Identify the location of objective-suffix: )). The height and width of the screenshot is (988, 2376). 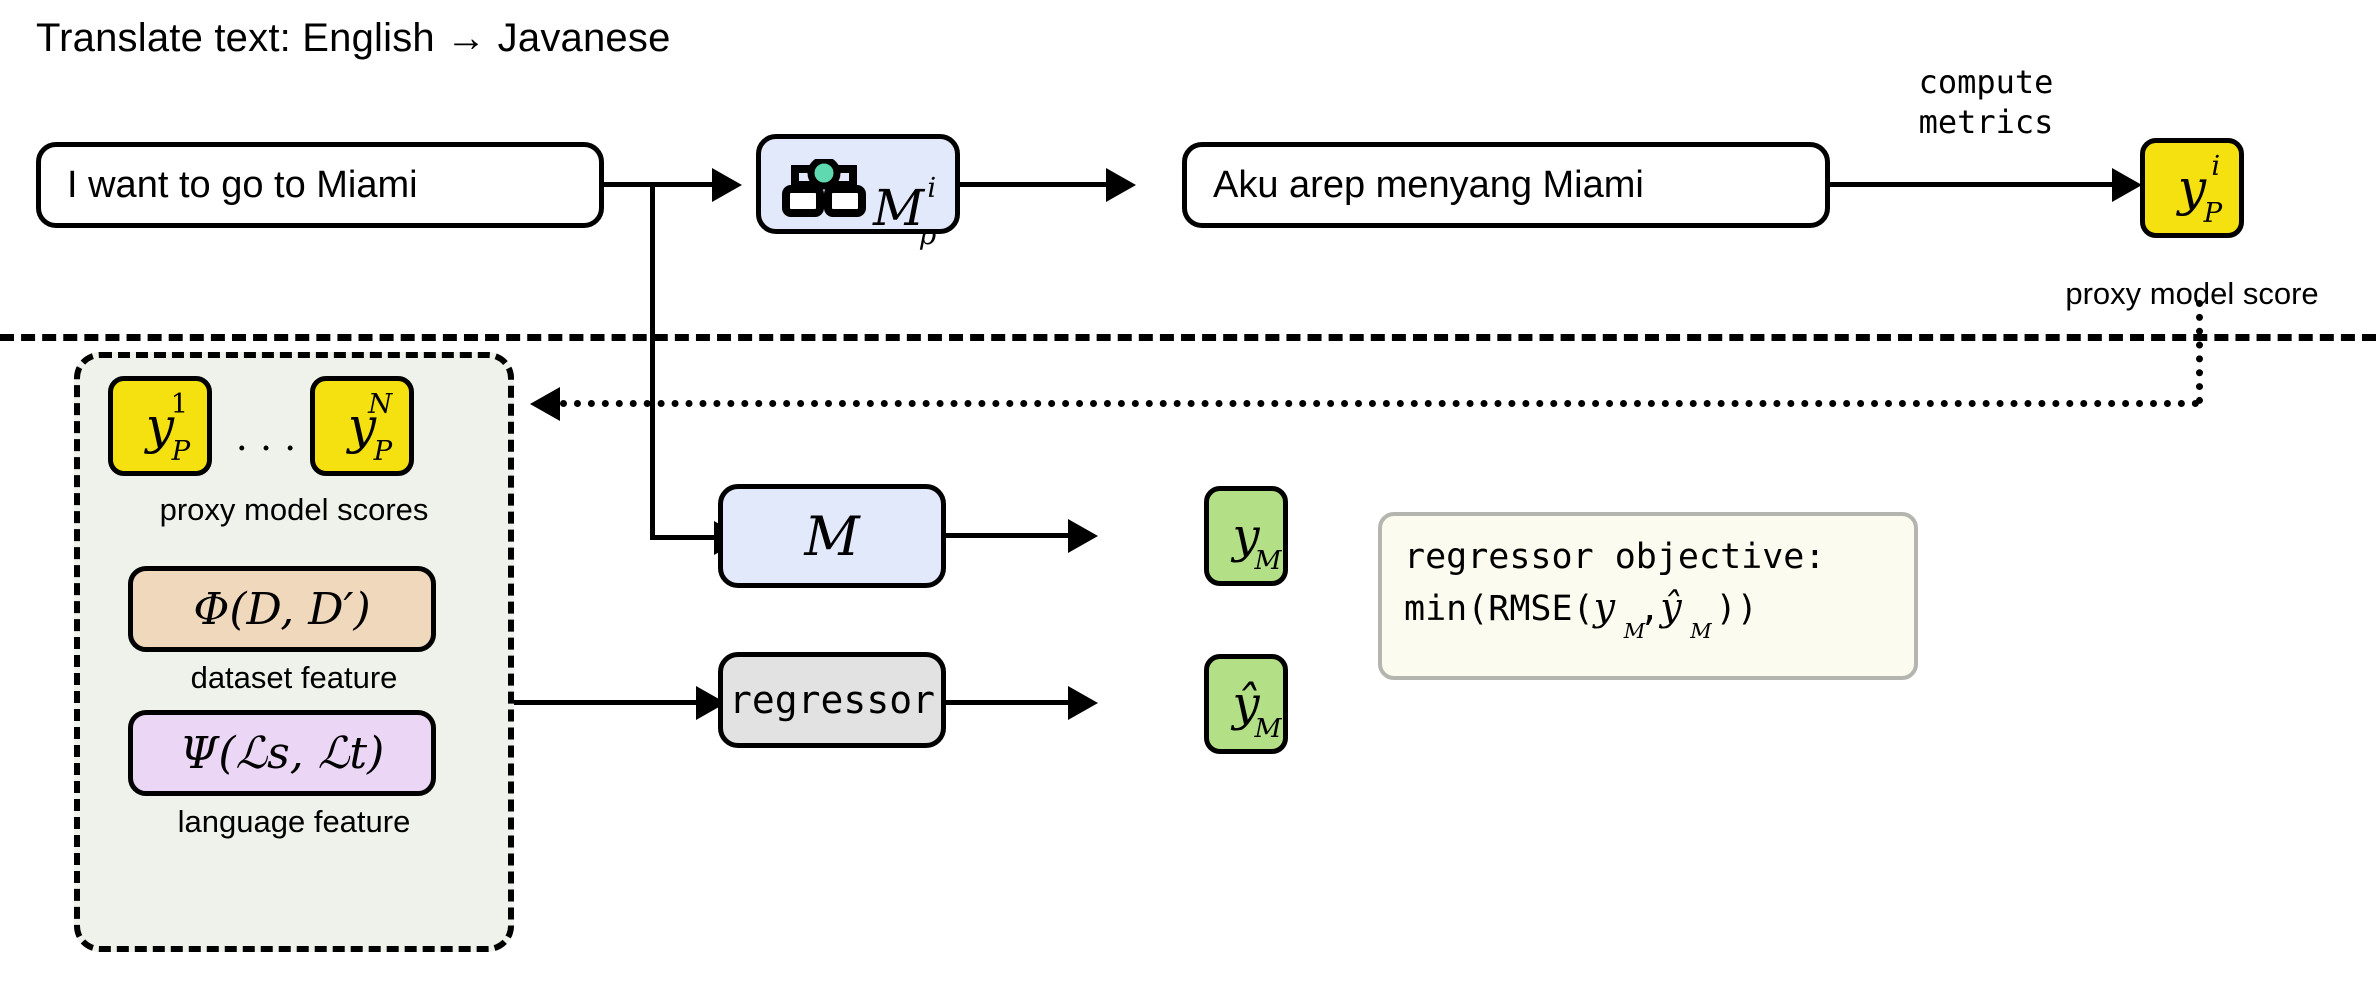
(1736, 609).